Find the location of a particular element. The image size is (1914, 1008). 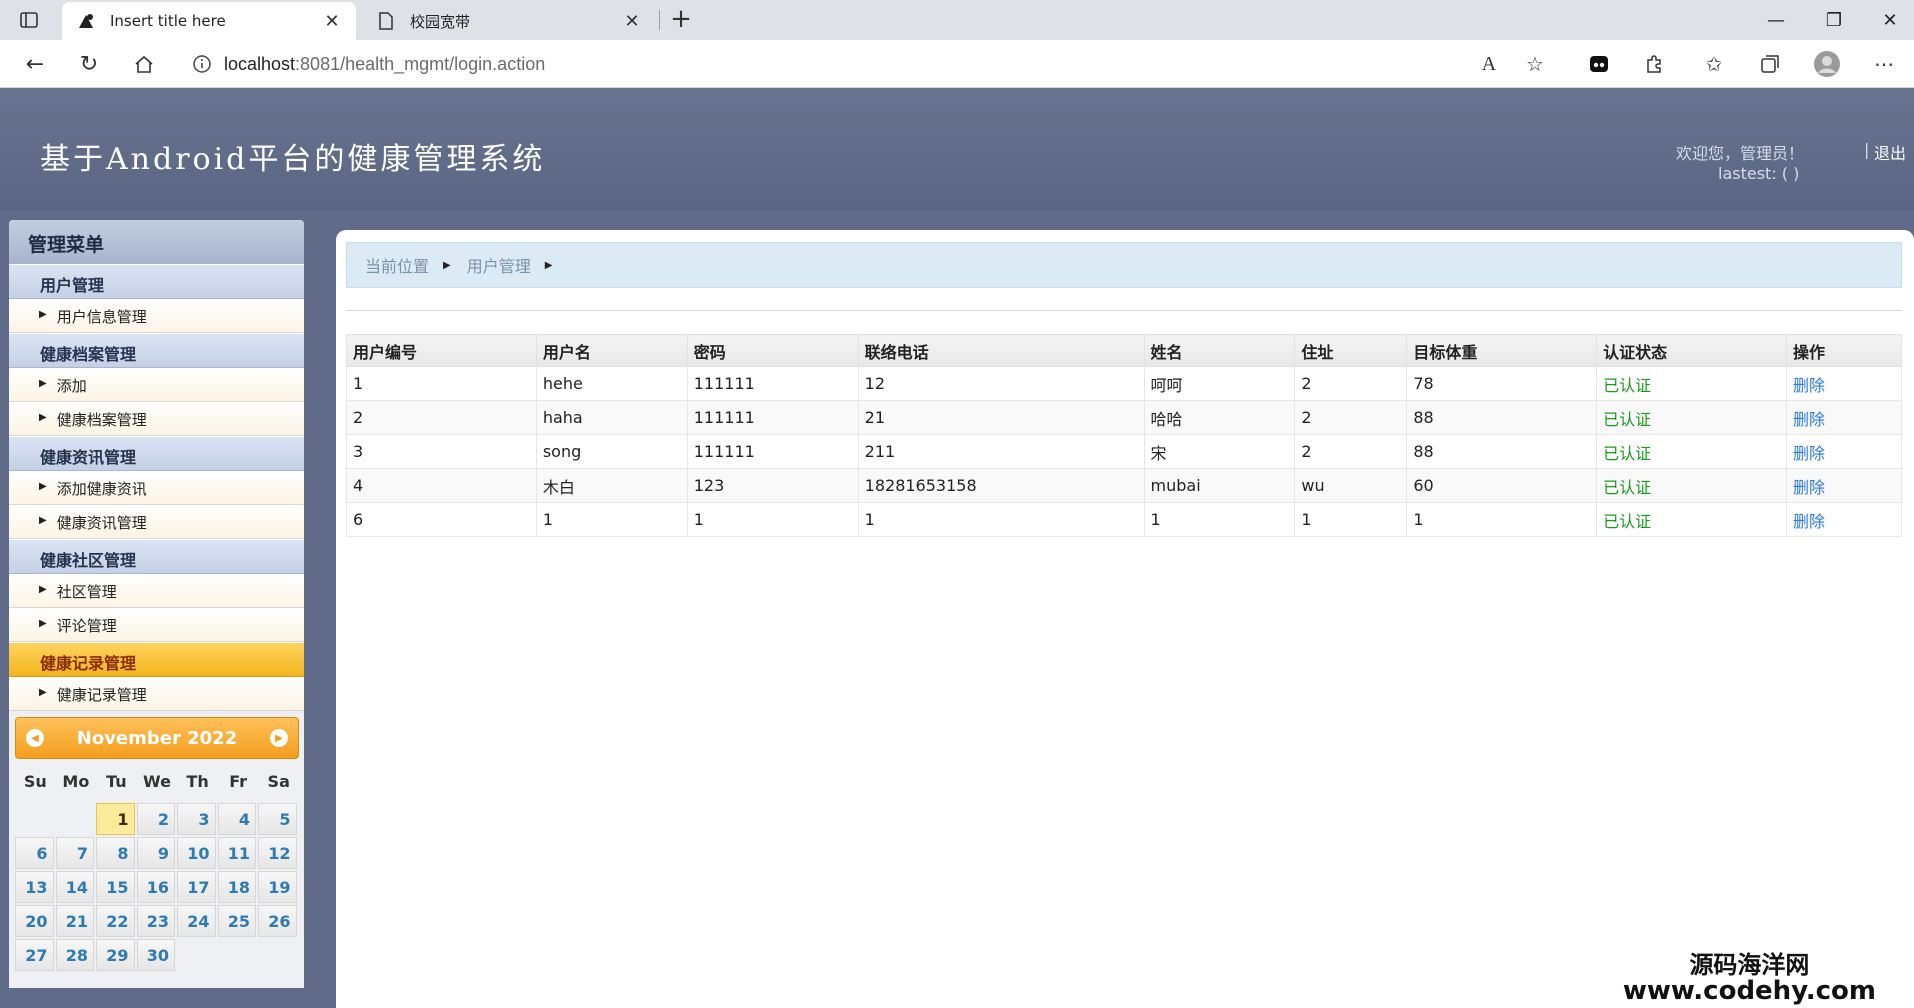

next-month-icon: ▶ is located at coordinates (279, 738).